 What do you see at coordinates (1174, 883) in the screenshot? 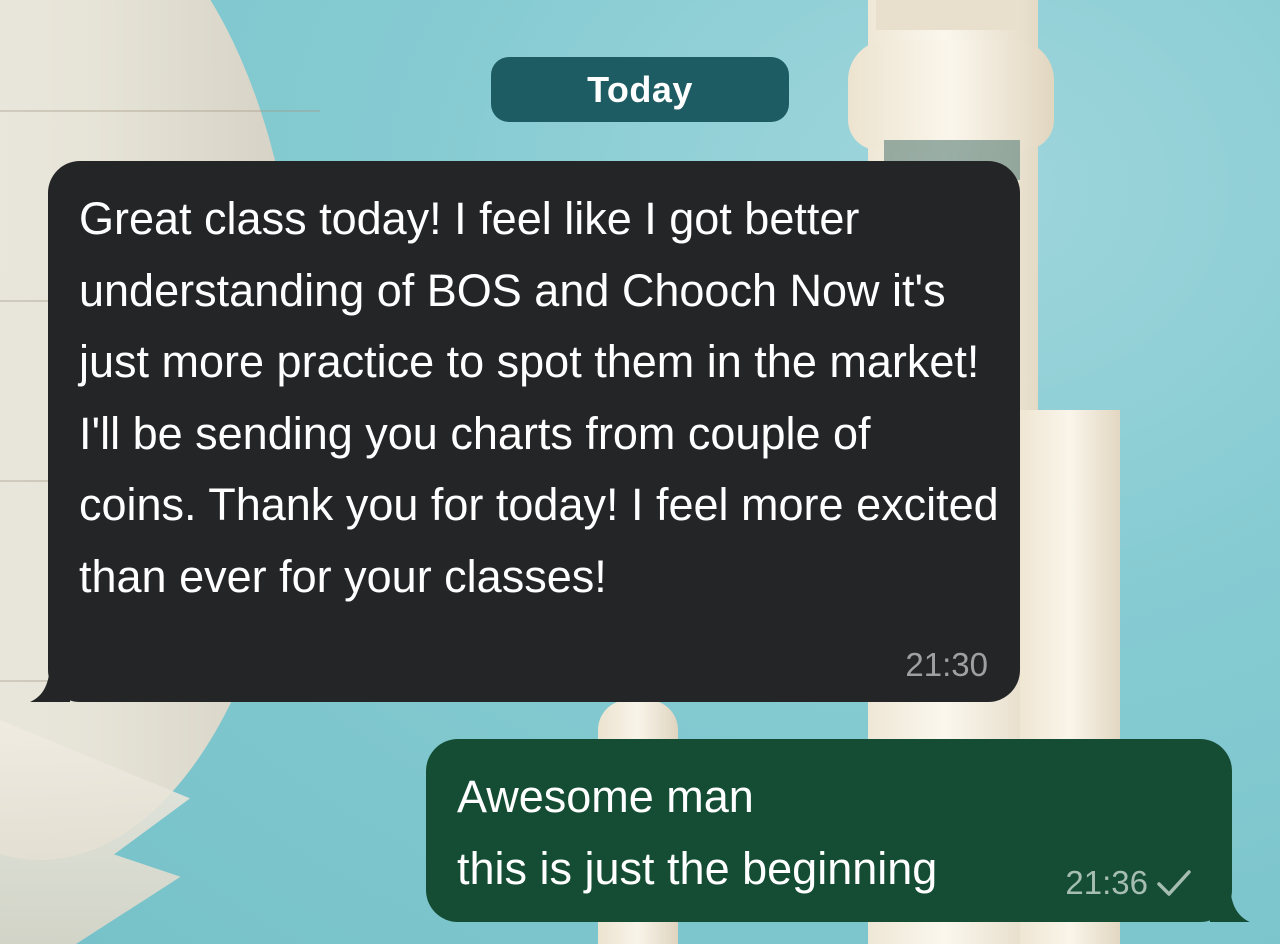
I see `check-icon` at bounding box center [1174, 883].